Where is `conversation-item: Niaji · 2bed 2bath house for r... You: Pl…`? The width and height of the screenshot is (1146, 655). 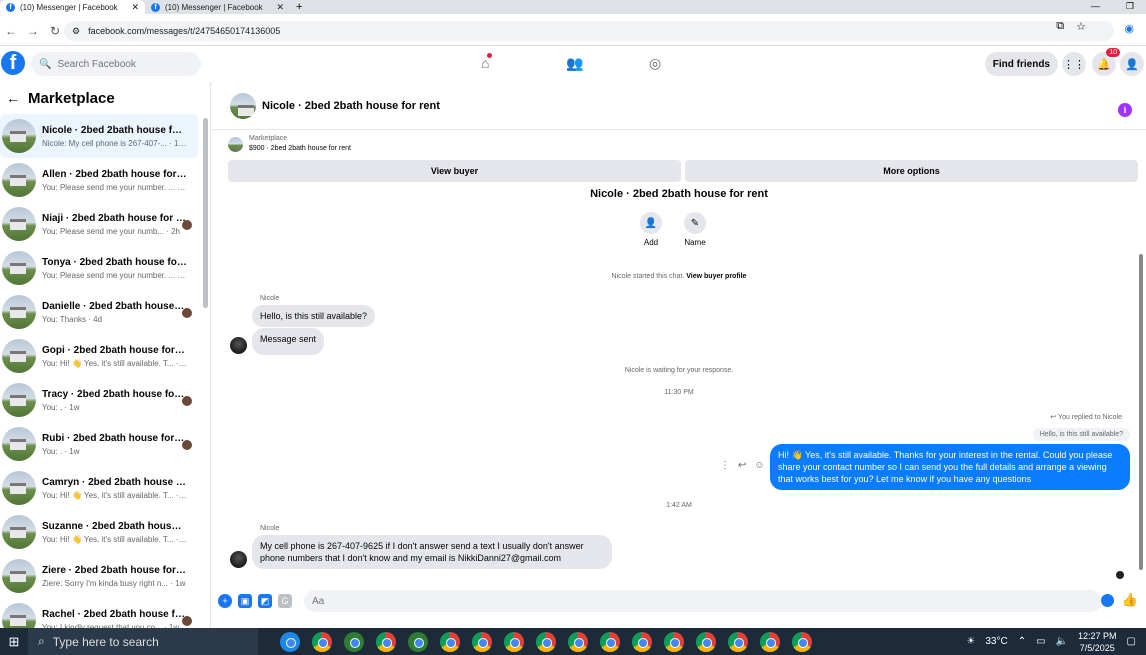
conversation-item: Niaji · 2bed 2bath house for r... You: Pl… is located at coordinates (99, 224).